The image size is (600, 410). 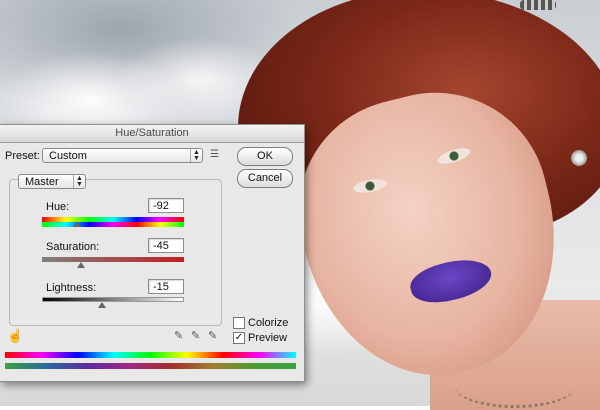 I want to click on colorize-label: Colorize, so click(x=268, y=323).